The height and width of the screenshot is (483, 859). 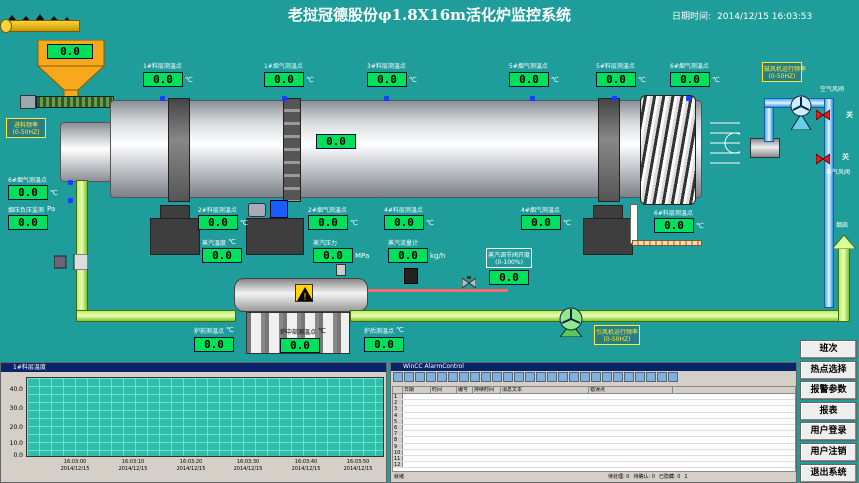 I want to click on status-count: 1, so click(x=686, y=477).